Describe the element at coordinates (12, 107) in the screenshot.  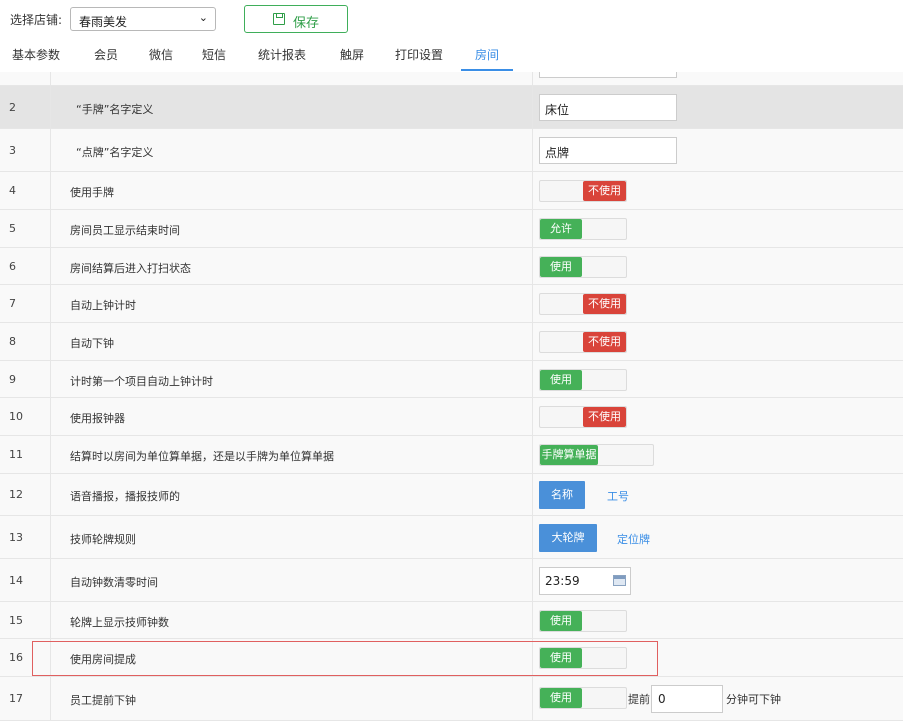
I see `row-index: 2` at that location.